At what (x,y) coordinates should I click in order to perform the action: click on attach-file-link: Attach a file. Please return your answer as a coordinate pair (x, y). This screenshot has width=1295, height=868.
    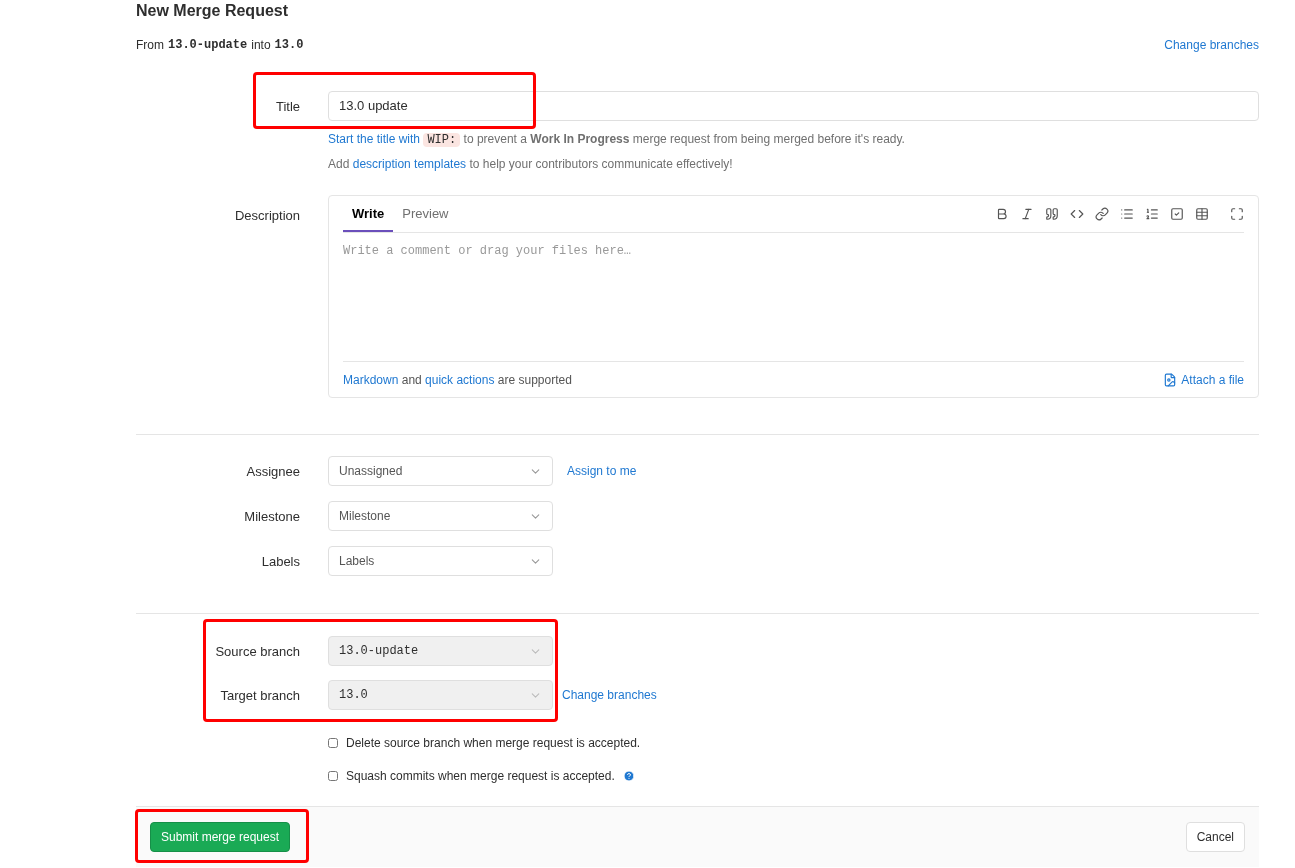
    Looking at the image, I should click on (1203, 379).